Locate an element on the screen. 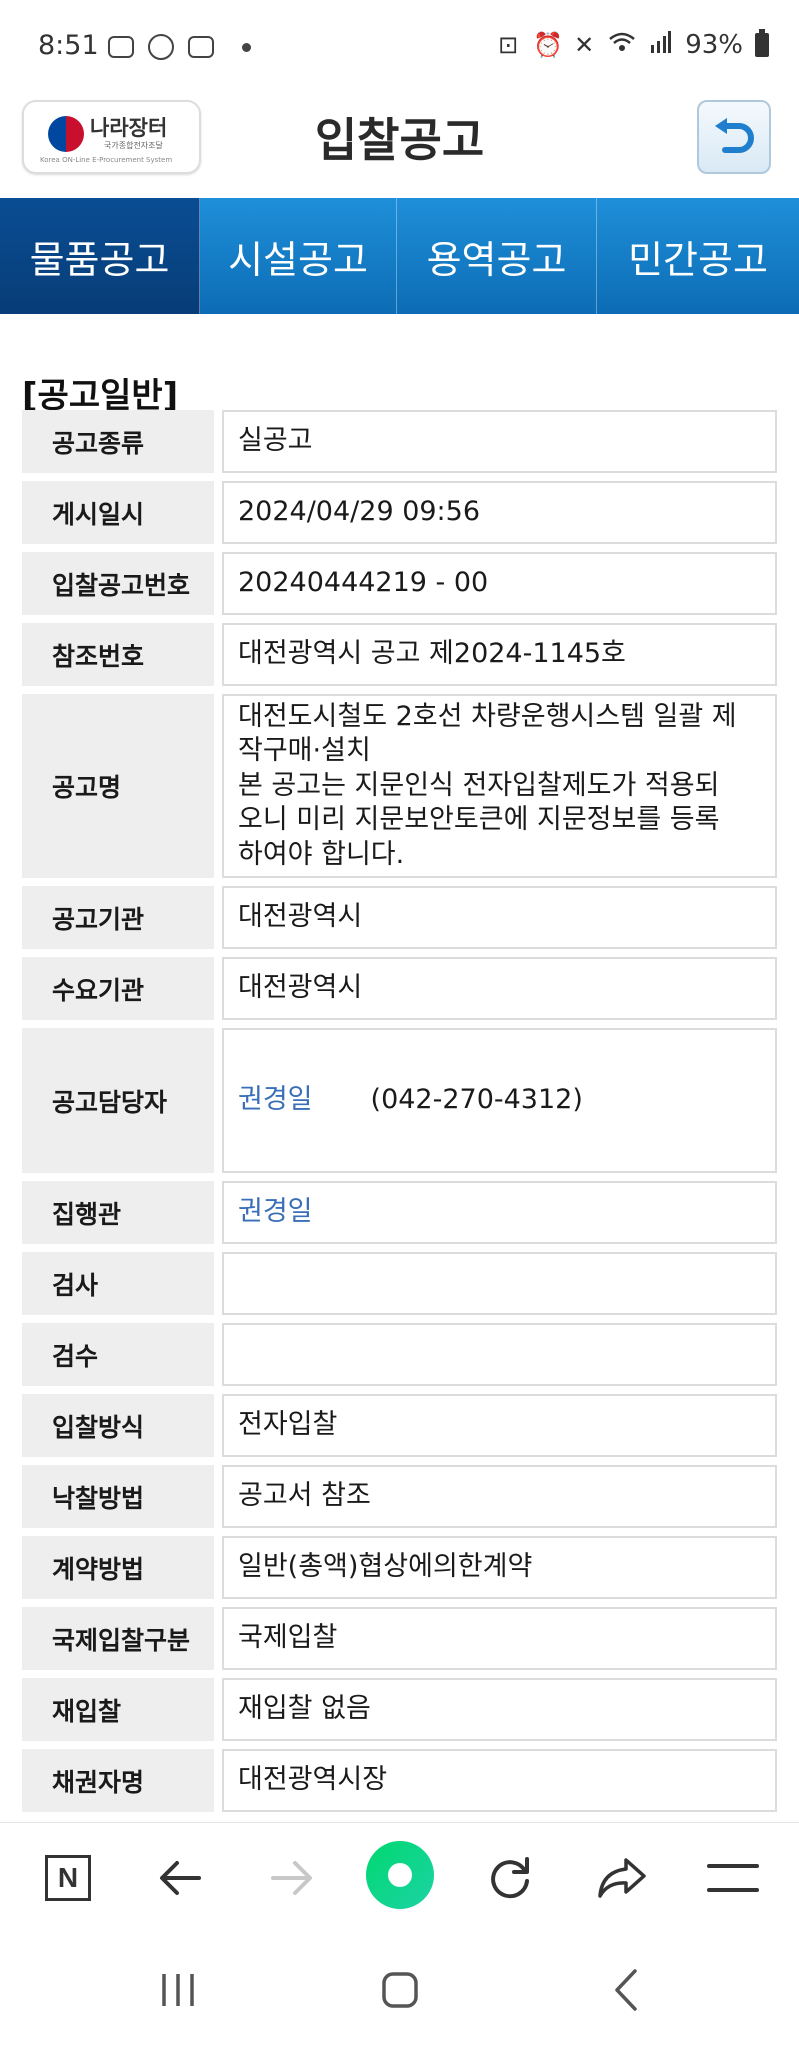 This screenshot has width=799, height=2048. table-row: 검수 is located at coordinates (399, 1354).